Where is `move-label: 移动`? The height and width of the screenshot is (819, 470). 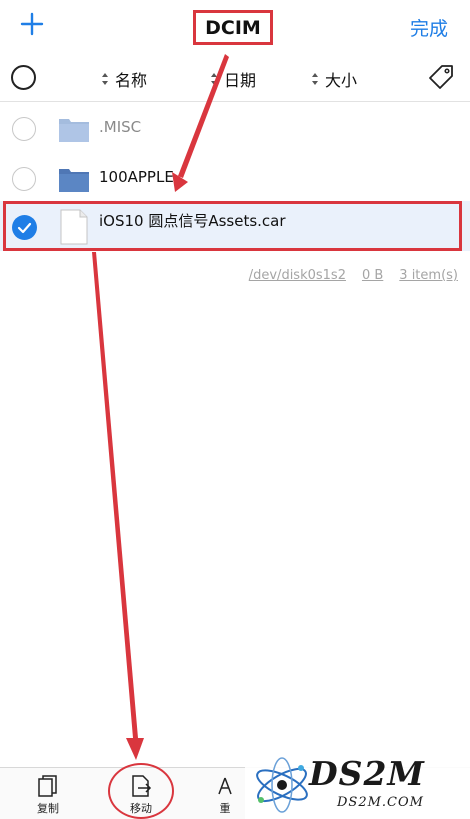 move-label: 移动 is located at coordinates (141, 808).